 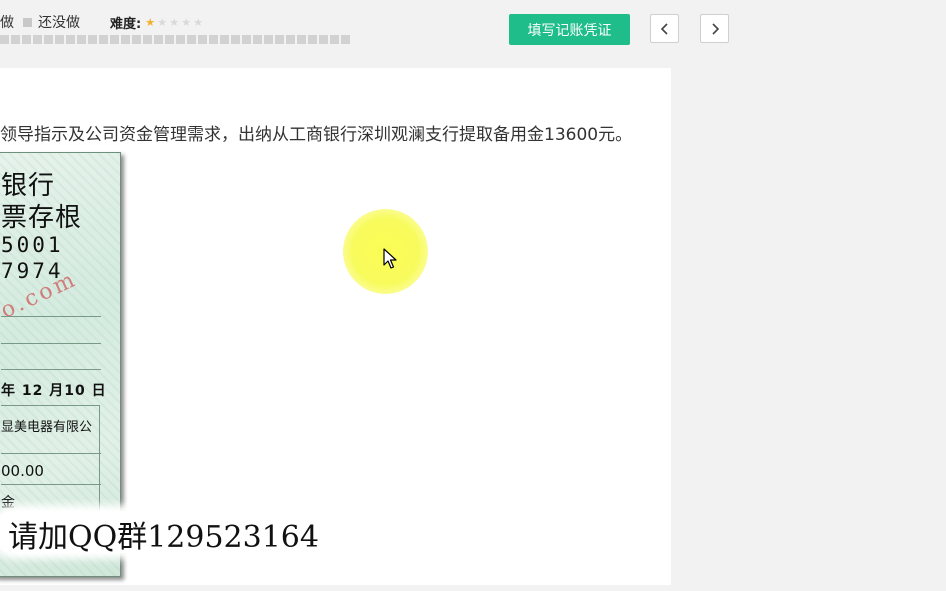 What do you see at coordinates (8, 503) in the screenshot?
I see `cheque-use: 金` at bounding box center [8, 503].